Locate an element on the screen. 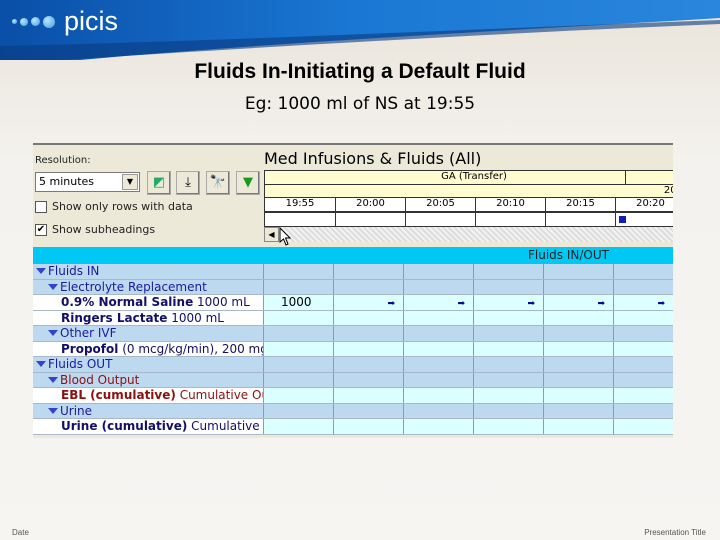  horizontal-scrollbar: ◀ is located at coordinates (468, 234).